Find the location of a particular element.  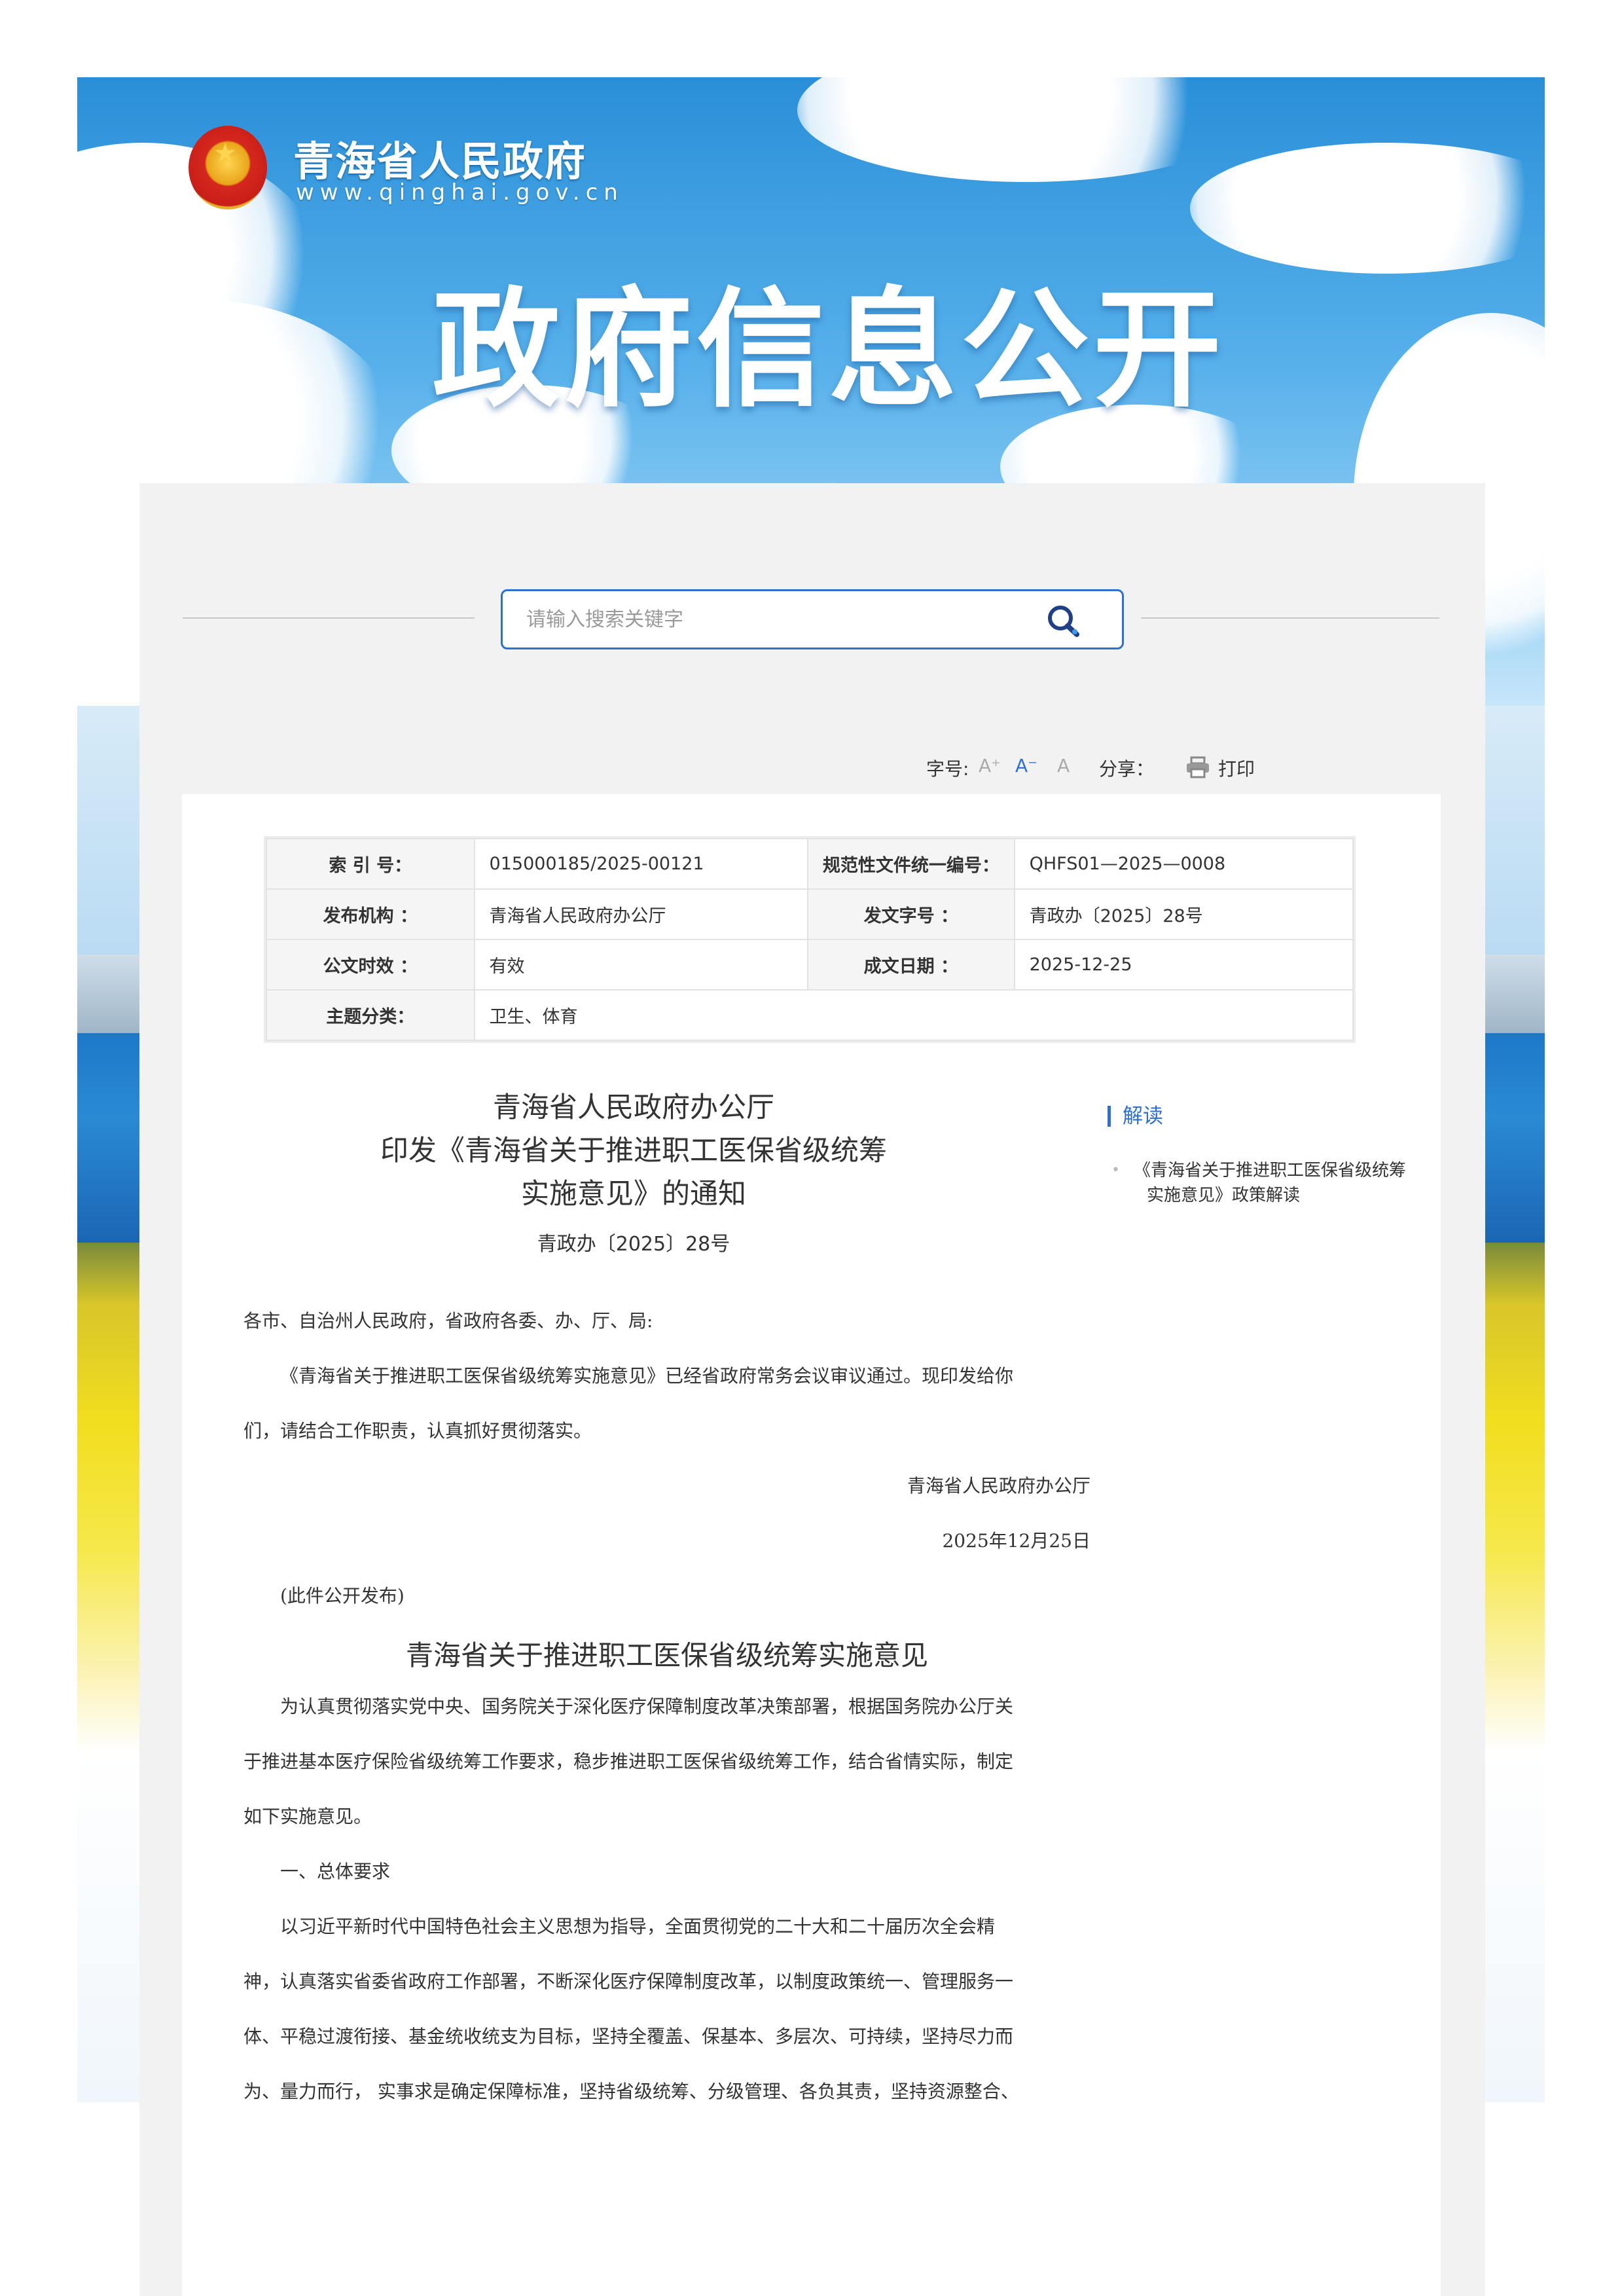

signature: 青海省人民政府办公厅 is located at coordinates (998, 1486).